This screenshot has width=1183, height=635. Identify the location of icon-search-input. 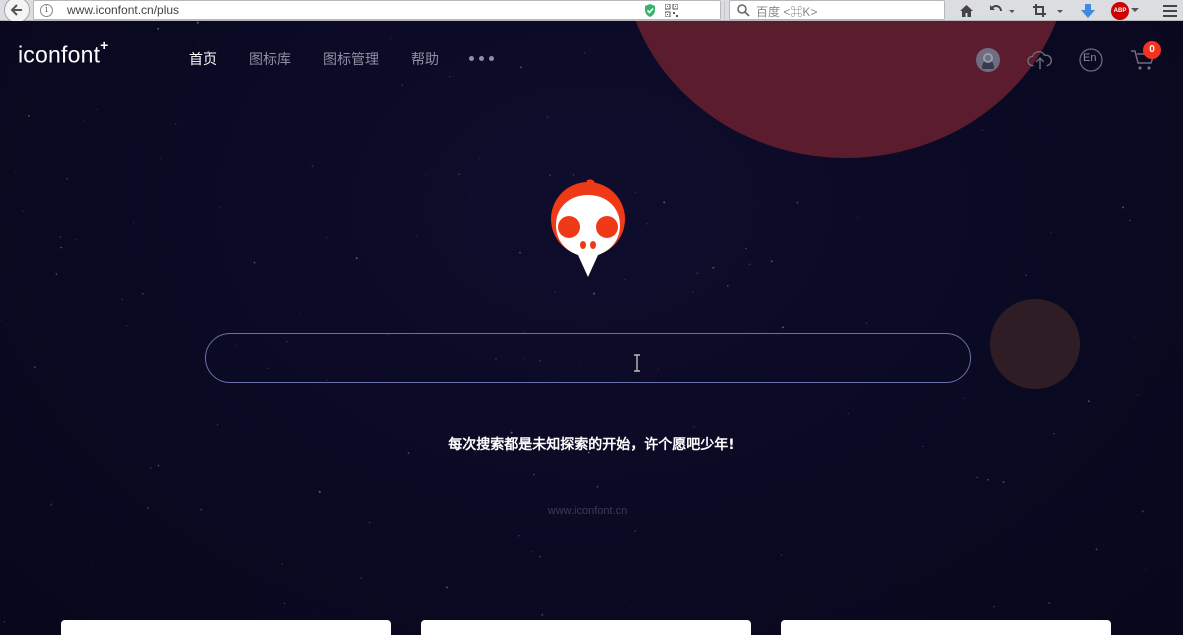
(588, 358).